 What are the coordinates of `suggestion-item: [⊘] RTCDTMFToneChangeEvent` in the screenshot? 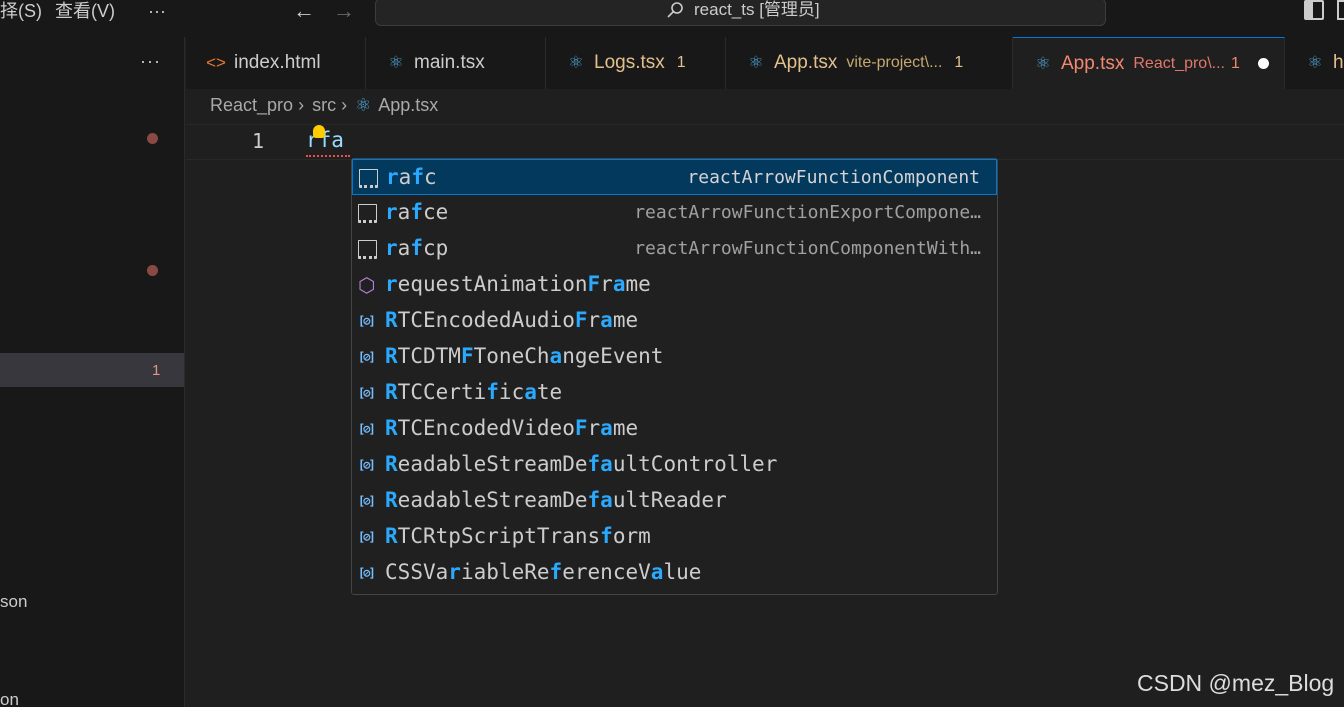 It's located at (674, 357).